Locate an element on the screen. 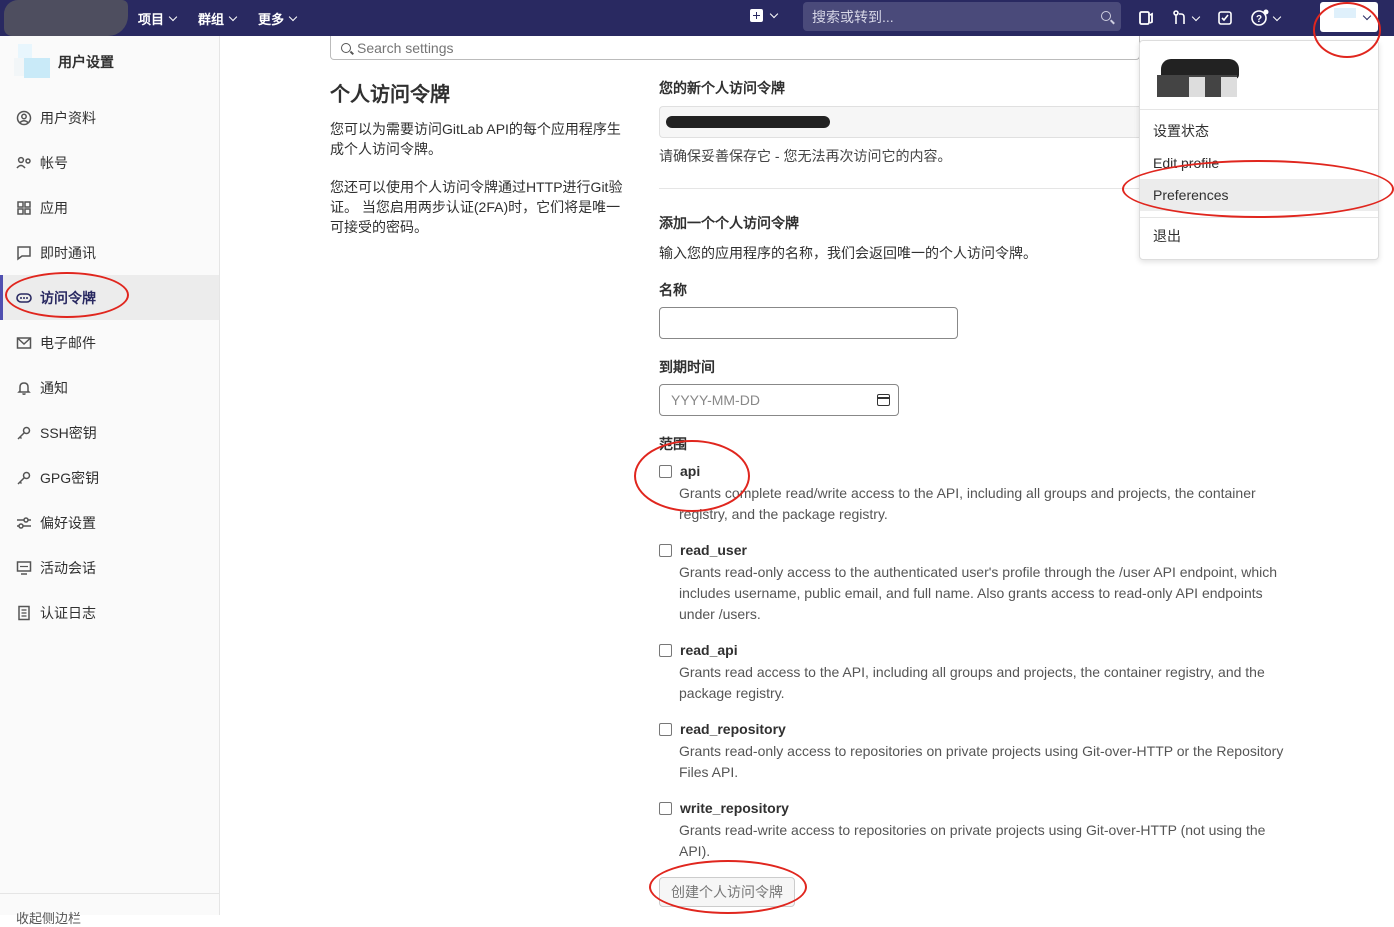 The image size is (1394, 927). menu-item-edit-profile: Edit profile is located at coordinates (1259, 163).